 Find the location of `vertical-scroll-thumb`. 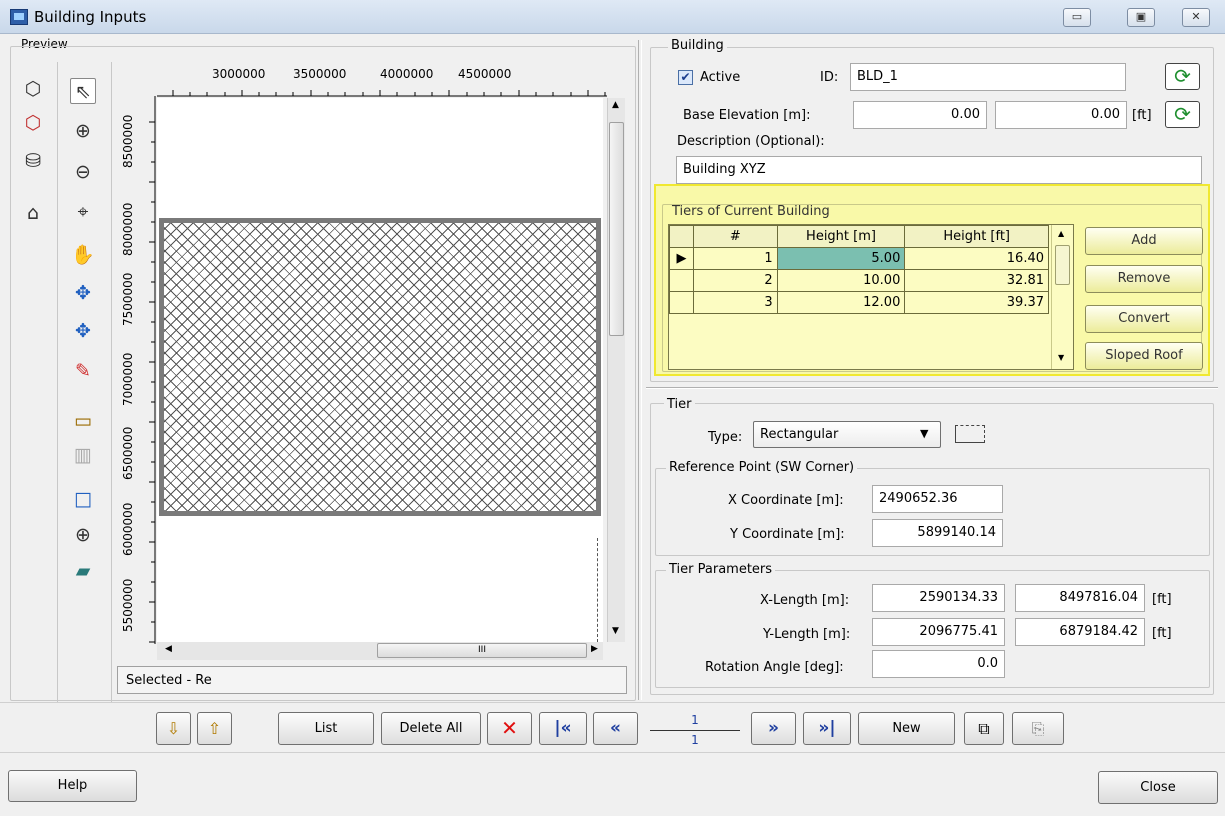

vertical-scroll-thumb is located at coordinates (616, 229).